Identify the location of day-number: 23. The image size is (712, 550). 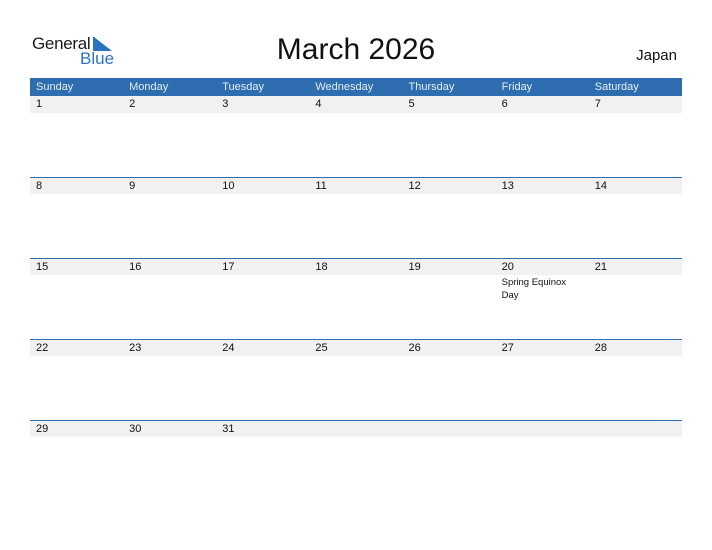
(135, 348).